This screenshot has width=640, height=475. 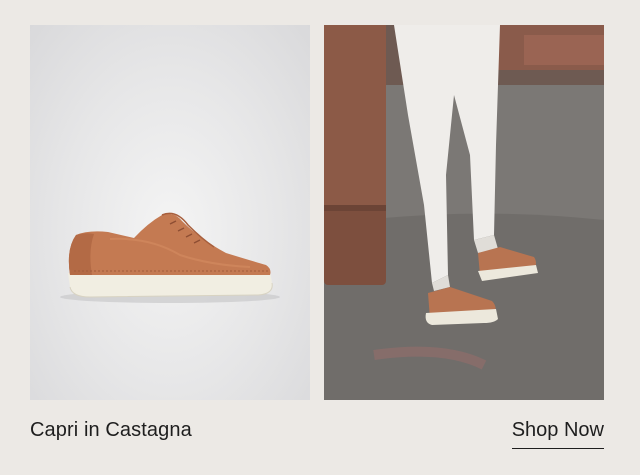 What do you see at coordinates (557, 434) in the screenshot?
I see `shop-now-link: Shop Now` at bounding box center [557, 434].